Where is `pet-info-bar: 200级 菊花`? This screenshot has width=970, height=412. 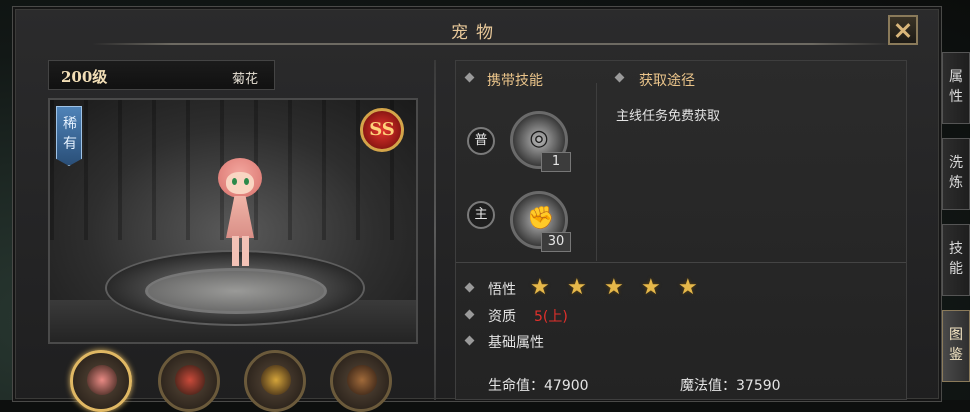
pet-info-bar: 200级 菊花 is located at coordinates (161, 75).